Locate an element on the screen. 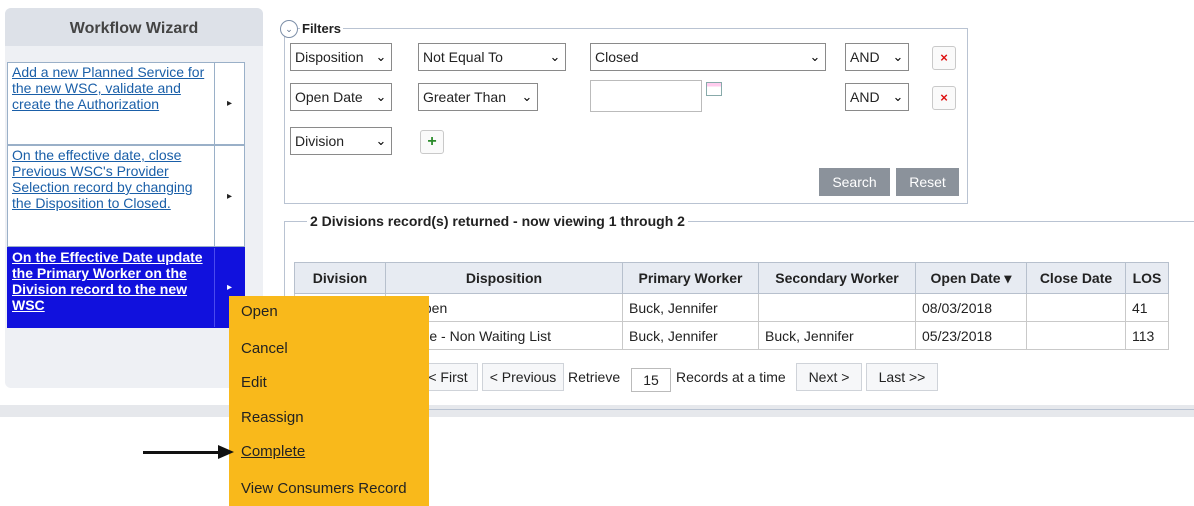  cell-secondary-worker: Buck, Jennifer is located at coordinates (837, 335).